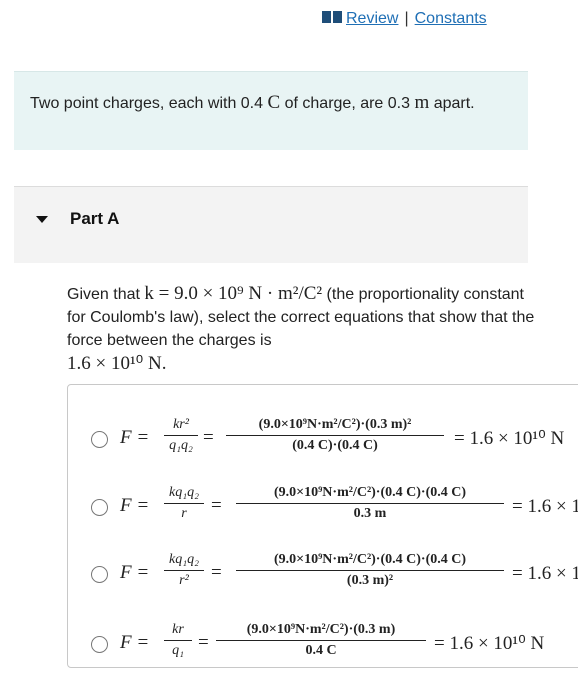  What do you see at coordinates (181, 424) in the screenshot?
I see `symbolic-numerator: kr²` at bounding box center [181, 424].